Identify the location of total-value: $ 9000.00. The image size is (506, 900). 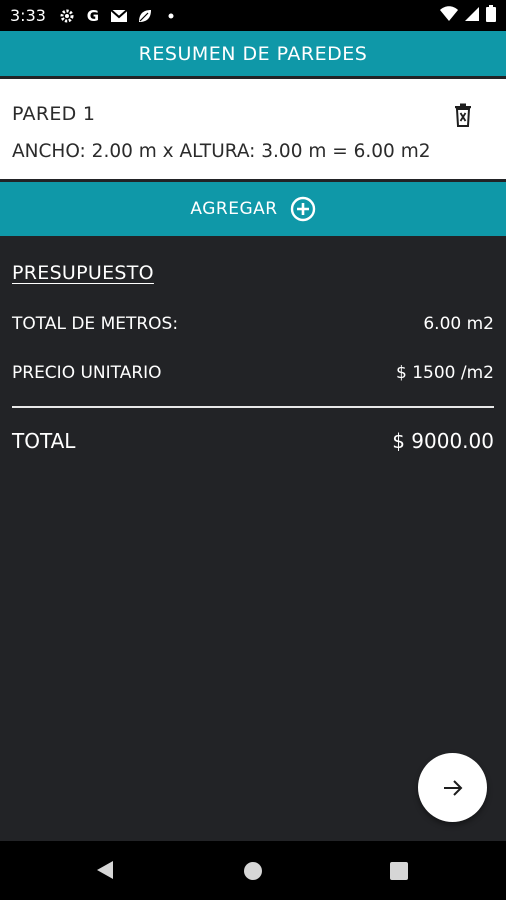
(443, 441).